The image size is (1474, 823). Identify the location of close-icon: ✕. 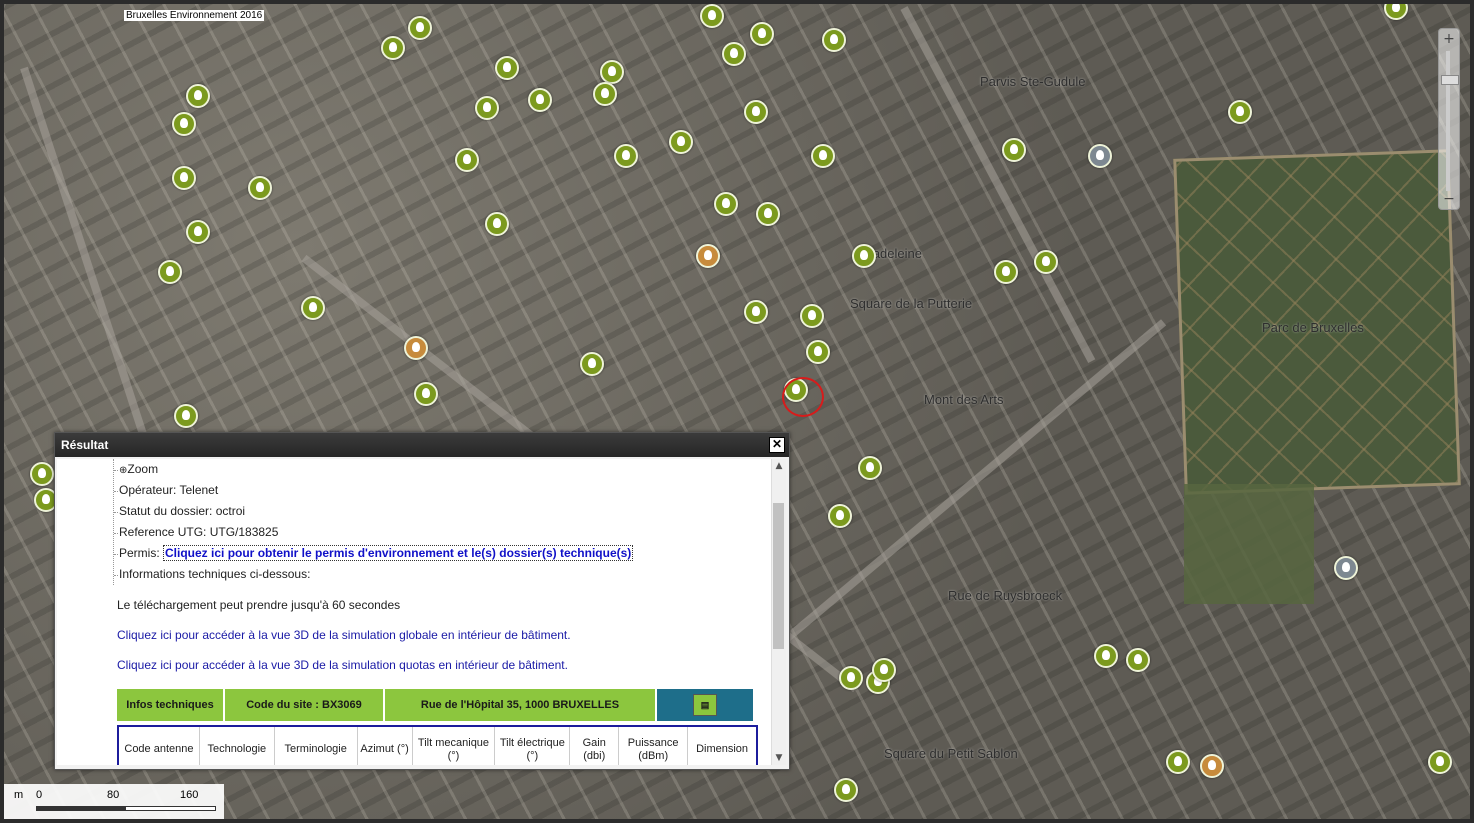
(777, 445).